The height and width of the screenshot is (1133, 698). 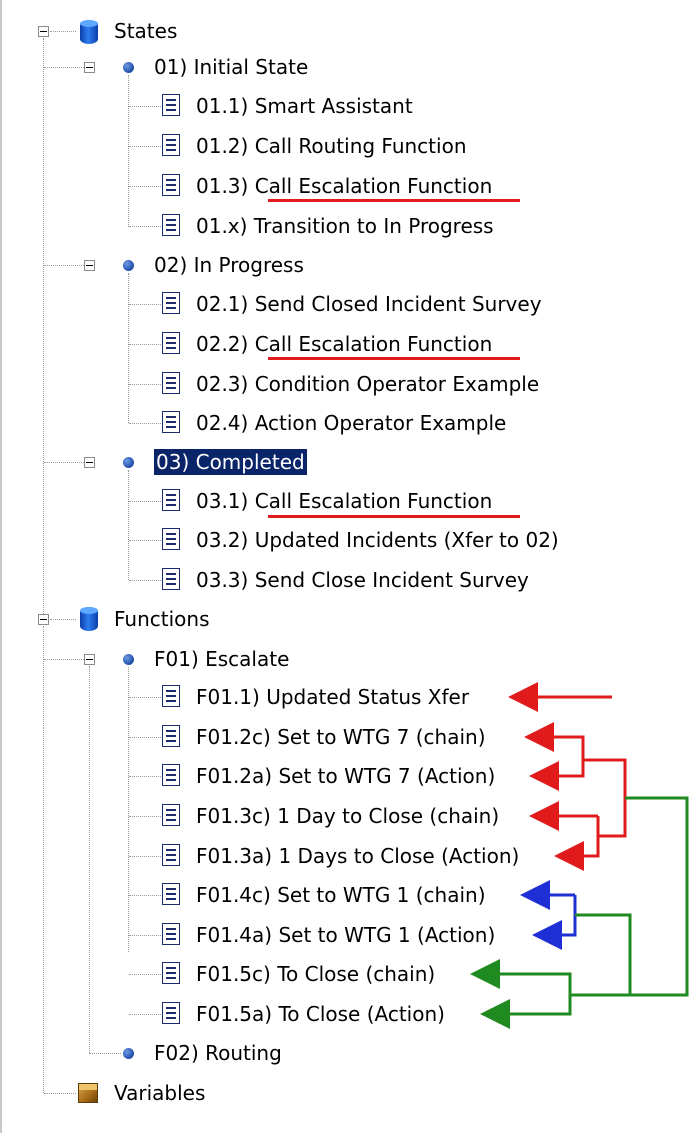 What do you see at coordinates (521, 977) in the screenshot?
I see `green-arrow-5c` at bounding box center [521, 977].